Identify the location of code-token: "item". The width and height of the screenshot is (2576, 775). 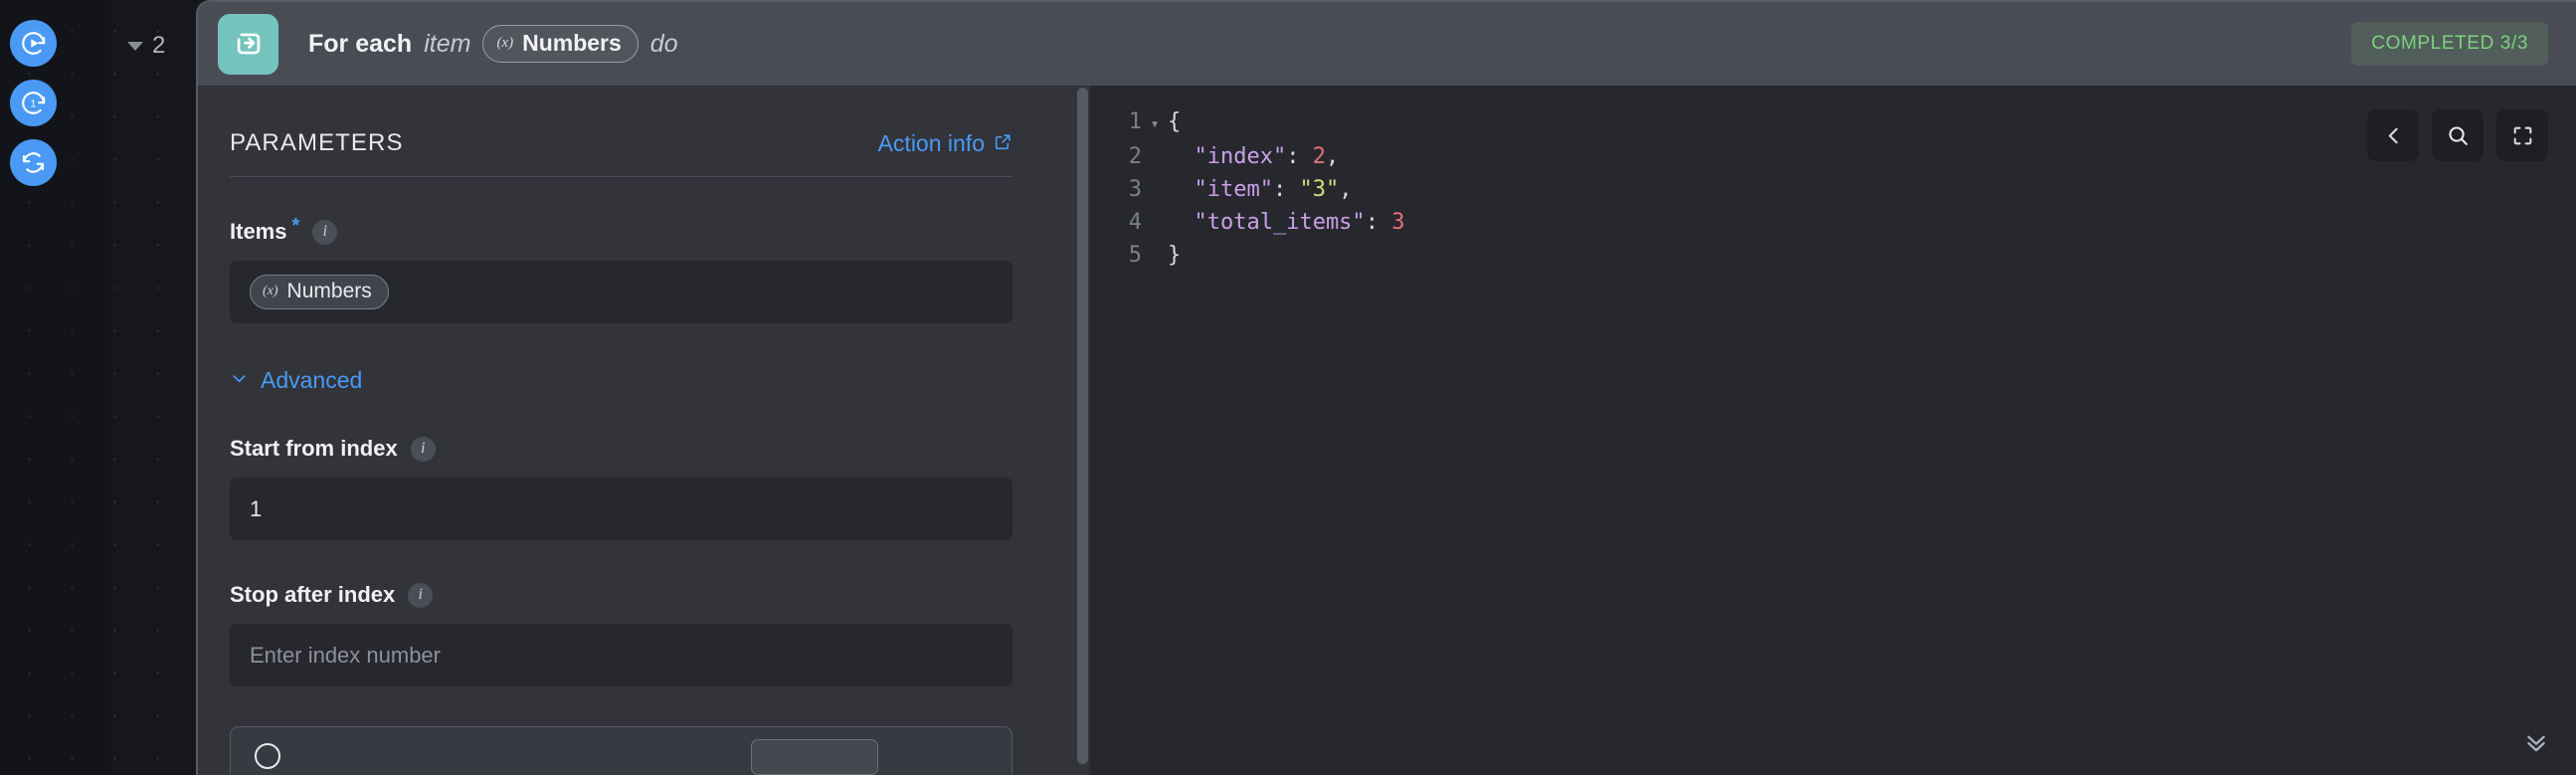
(1220, 189).